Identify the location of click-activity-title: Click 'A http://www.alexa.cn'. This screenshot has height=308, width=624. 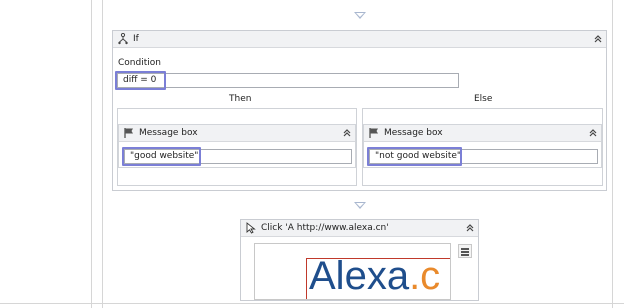
(325, 228).